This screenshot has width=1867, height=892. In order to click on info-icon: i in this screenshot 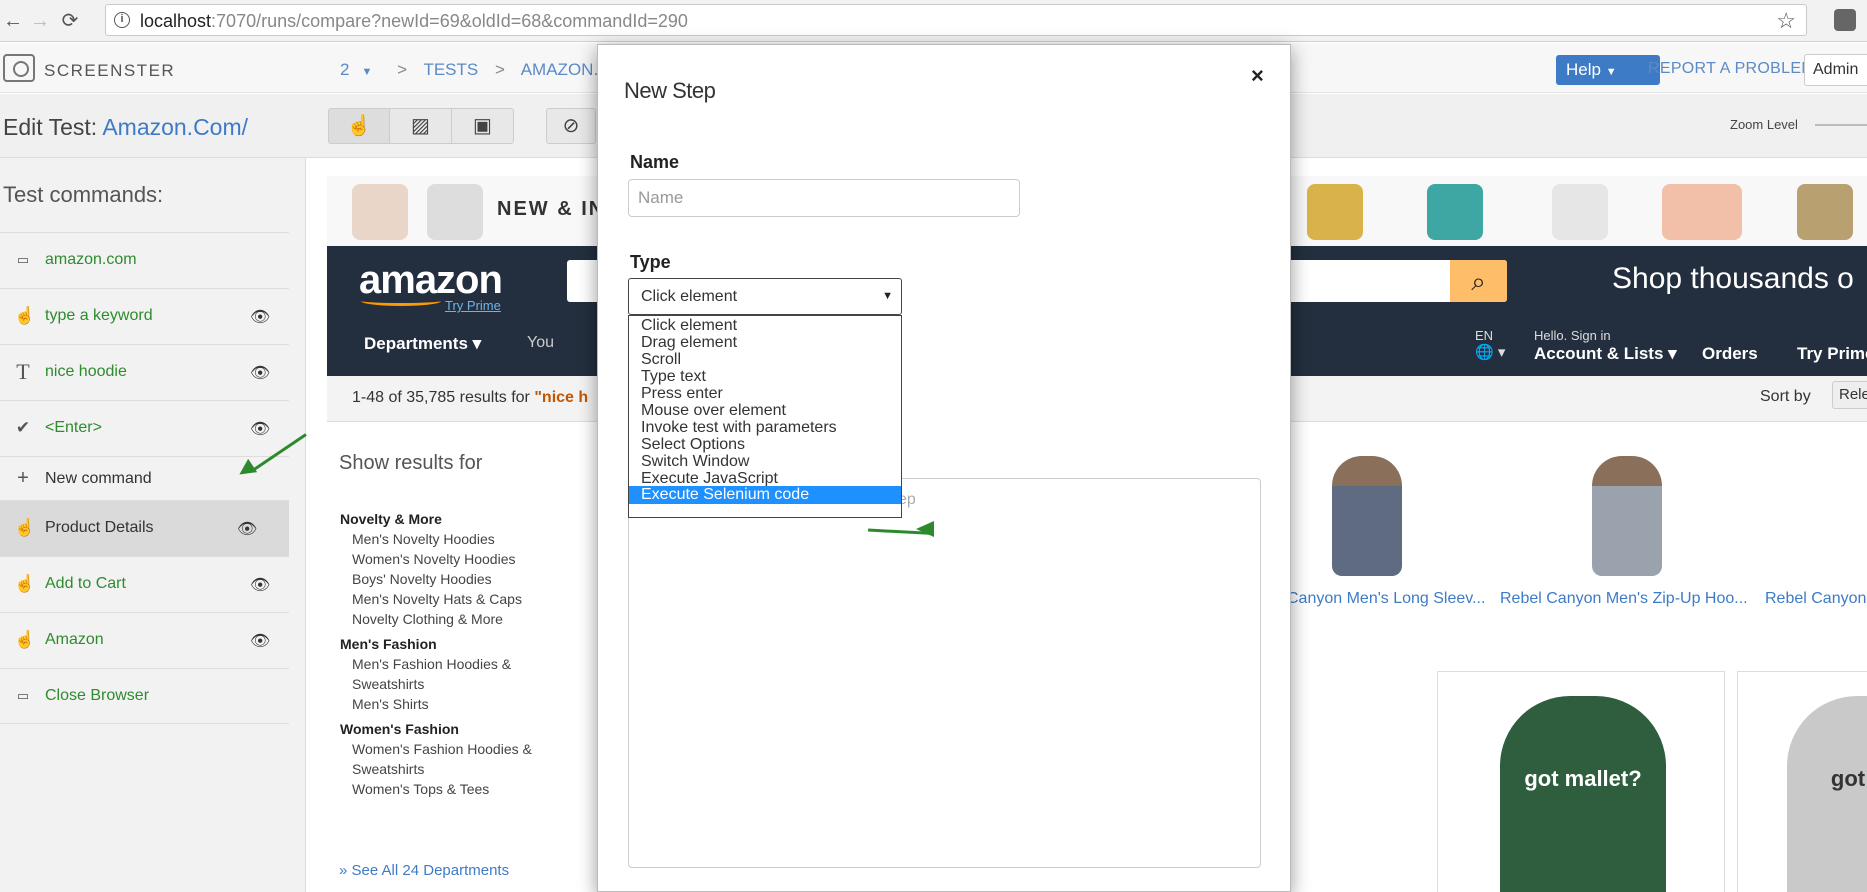, I will do `click(122, 20)`.